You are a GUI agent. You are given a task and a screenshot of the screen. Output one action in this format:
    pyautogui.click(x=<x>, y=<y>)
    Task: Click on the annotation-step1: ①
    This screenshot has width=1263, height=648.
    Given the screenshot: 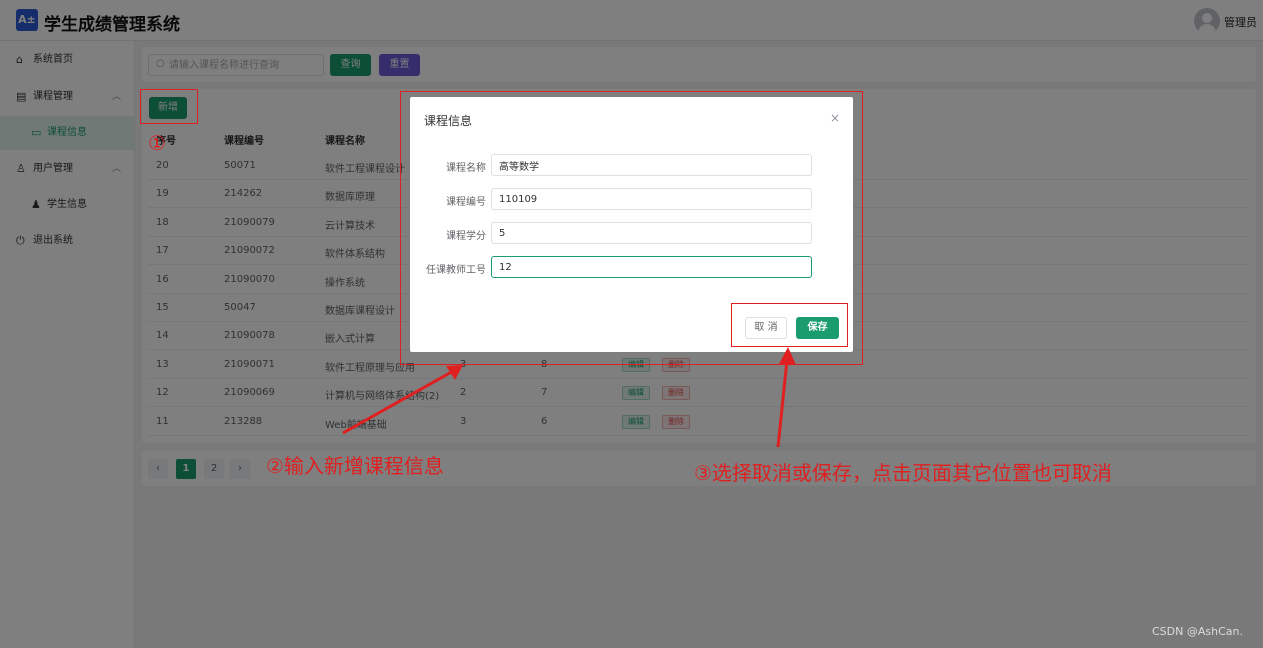 What is the action you would take?
    pyautogui.click(x=157, y=143)
    